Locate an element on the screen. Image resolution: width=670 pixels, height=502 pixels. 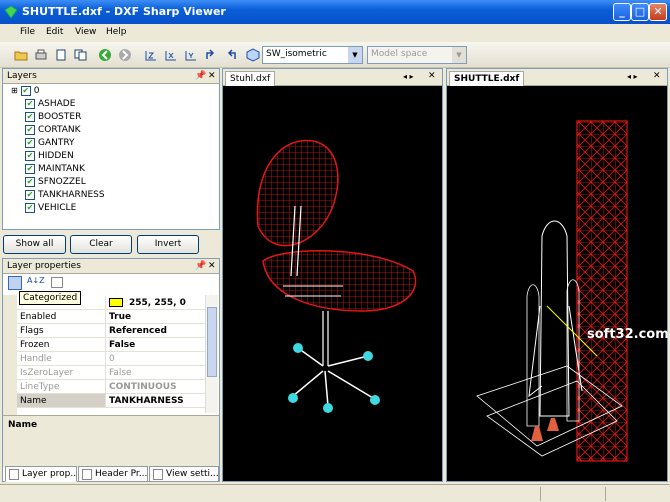
categorized-icon is located at coordinates (15, 283).